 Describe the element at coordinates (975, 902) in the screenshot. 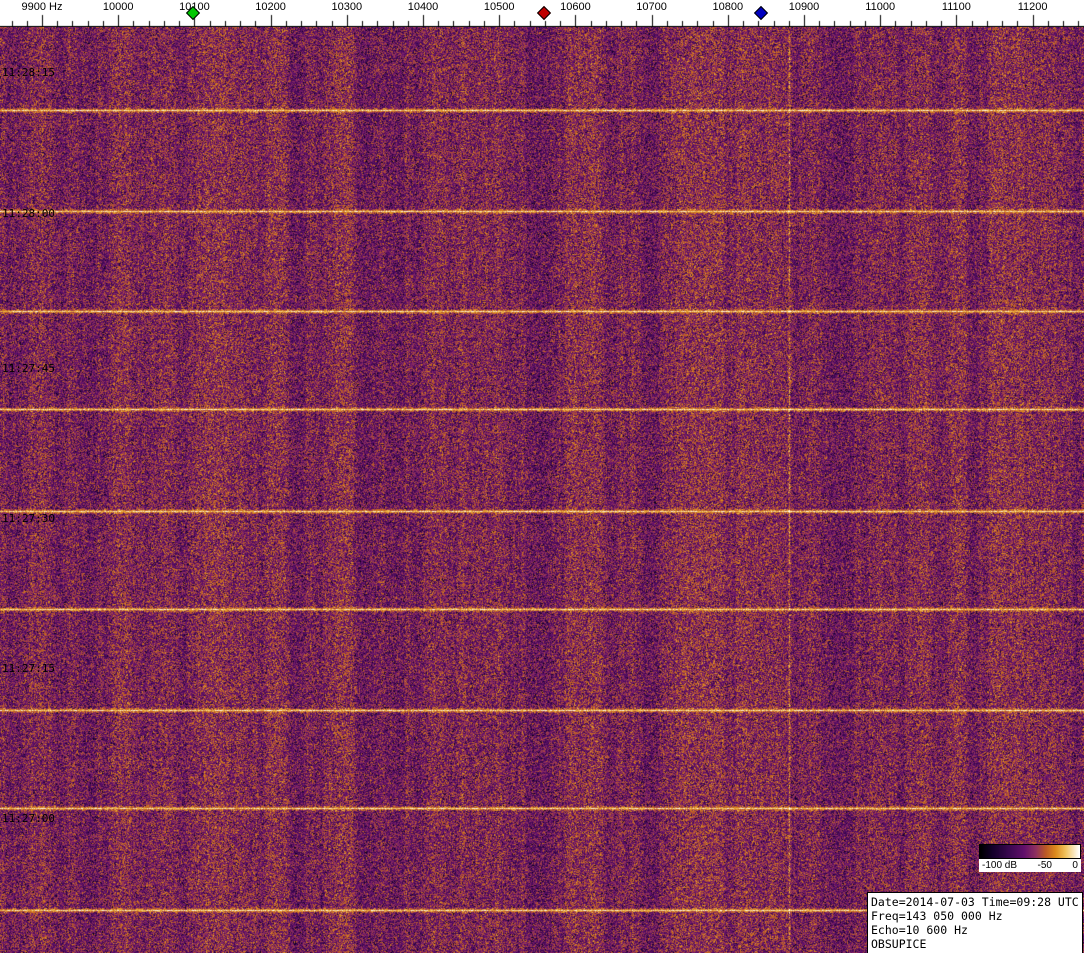

I see `info-date-line: Date=2014-07-03 Time=09:28 UTC` at that location.